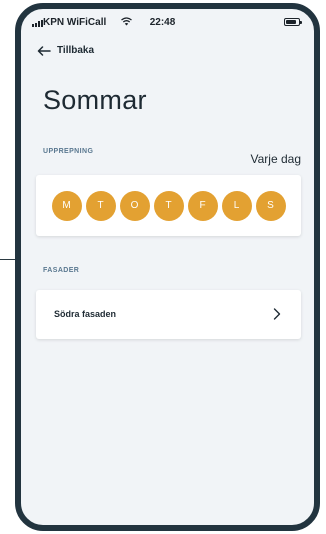 The image size is (326, 534). I want to click on battery-icon, so click(293, 22).